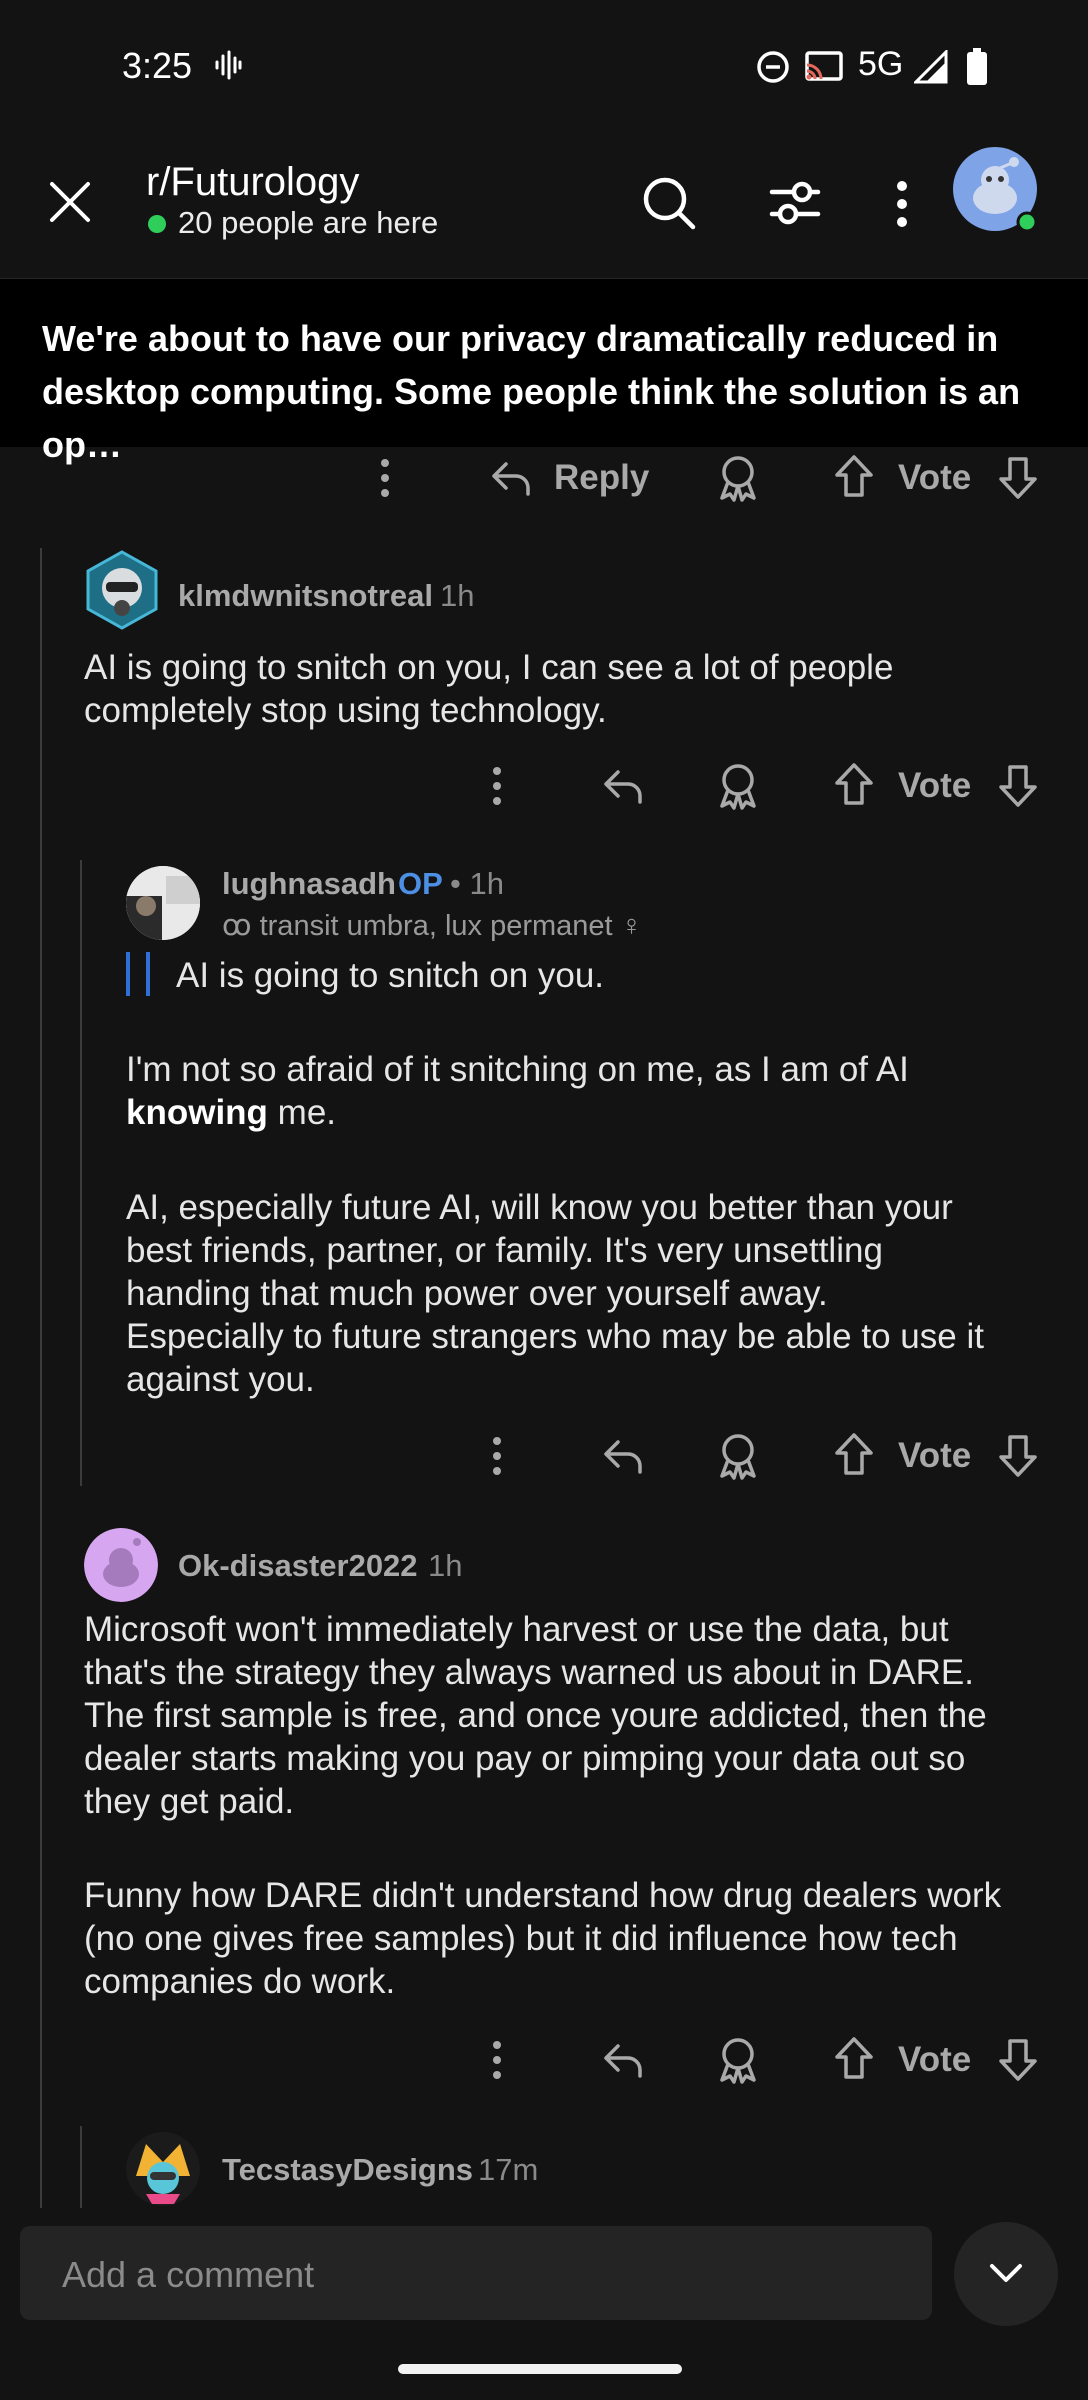  I want to click on cast-icon, so click(824, 67).